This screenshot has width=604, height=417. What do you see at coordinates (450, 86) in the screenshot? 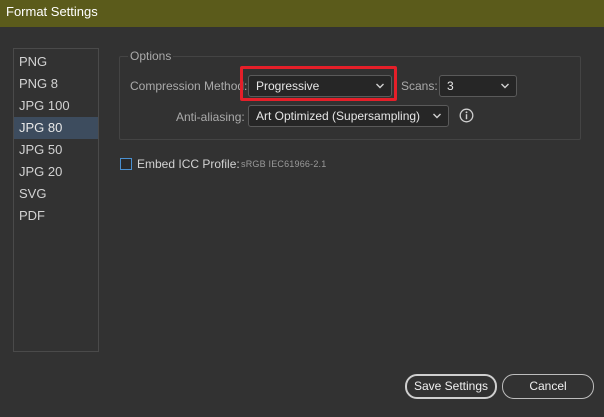
I see `scans-value: 3` at bounding box center [450, 86].